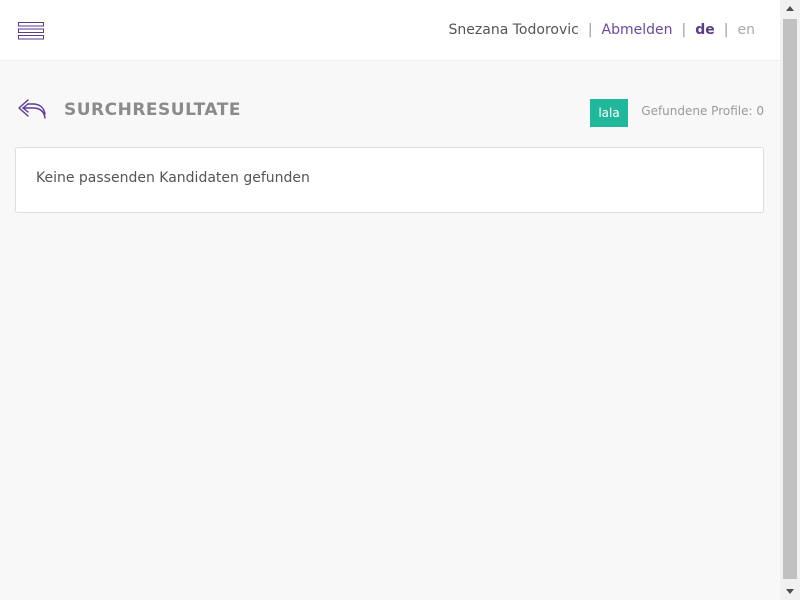 This screenshot has width=800, height=600. What do you see at coordinates (152, 110) in the screenshot?
I see `page-title: SURCHRESULTATE` at bounding box center [152, 110].